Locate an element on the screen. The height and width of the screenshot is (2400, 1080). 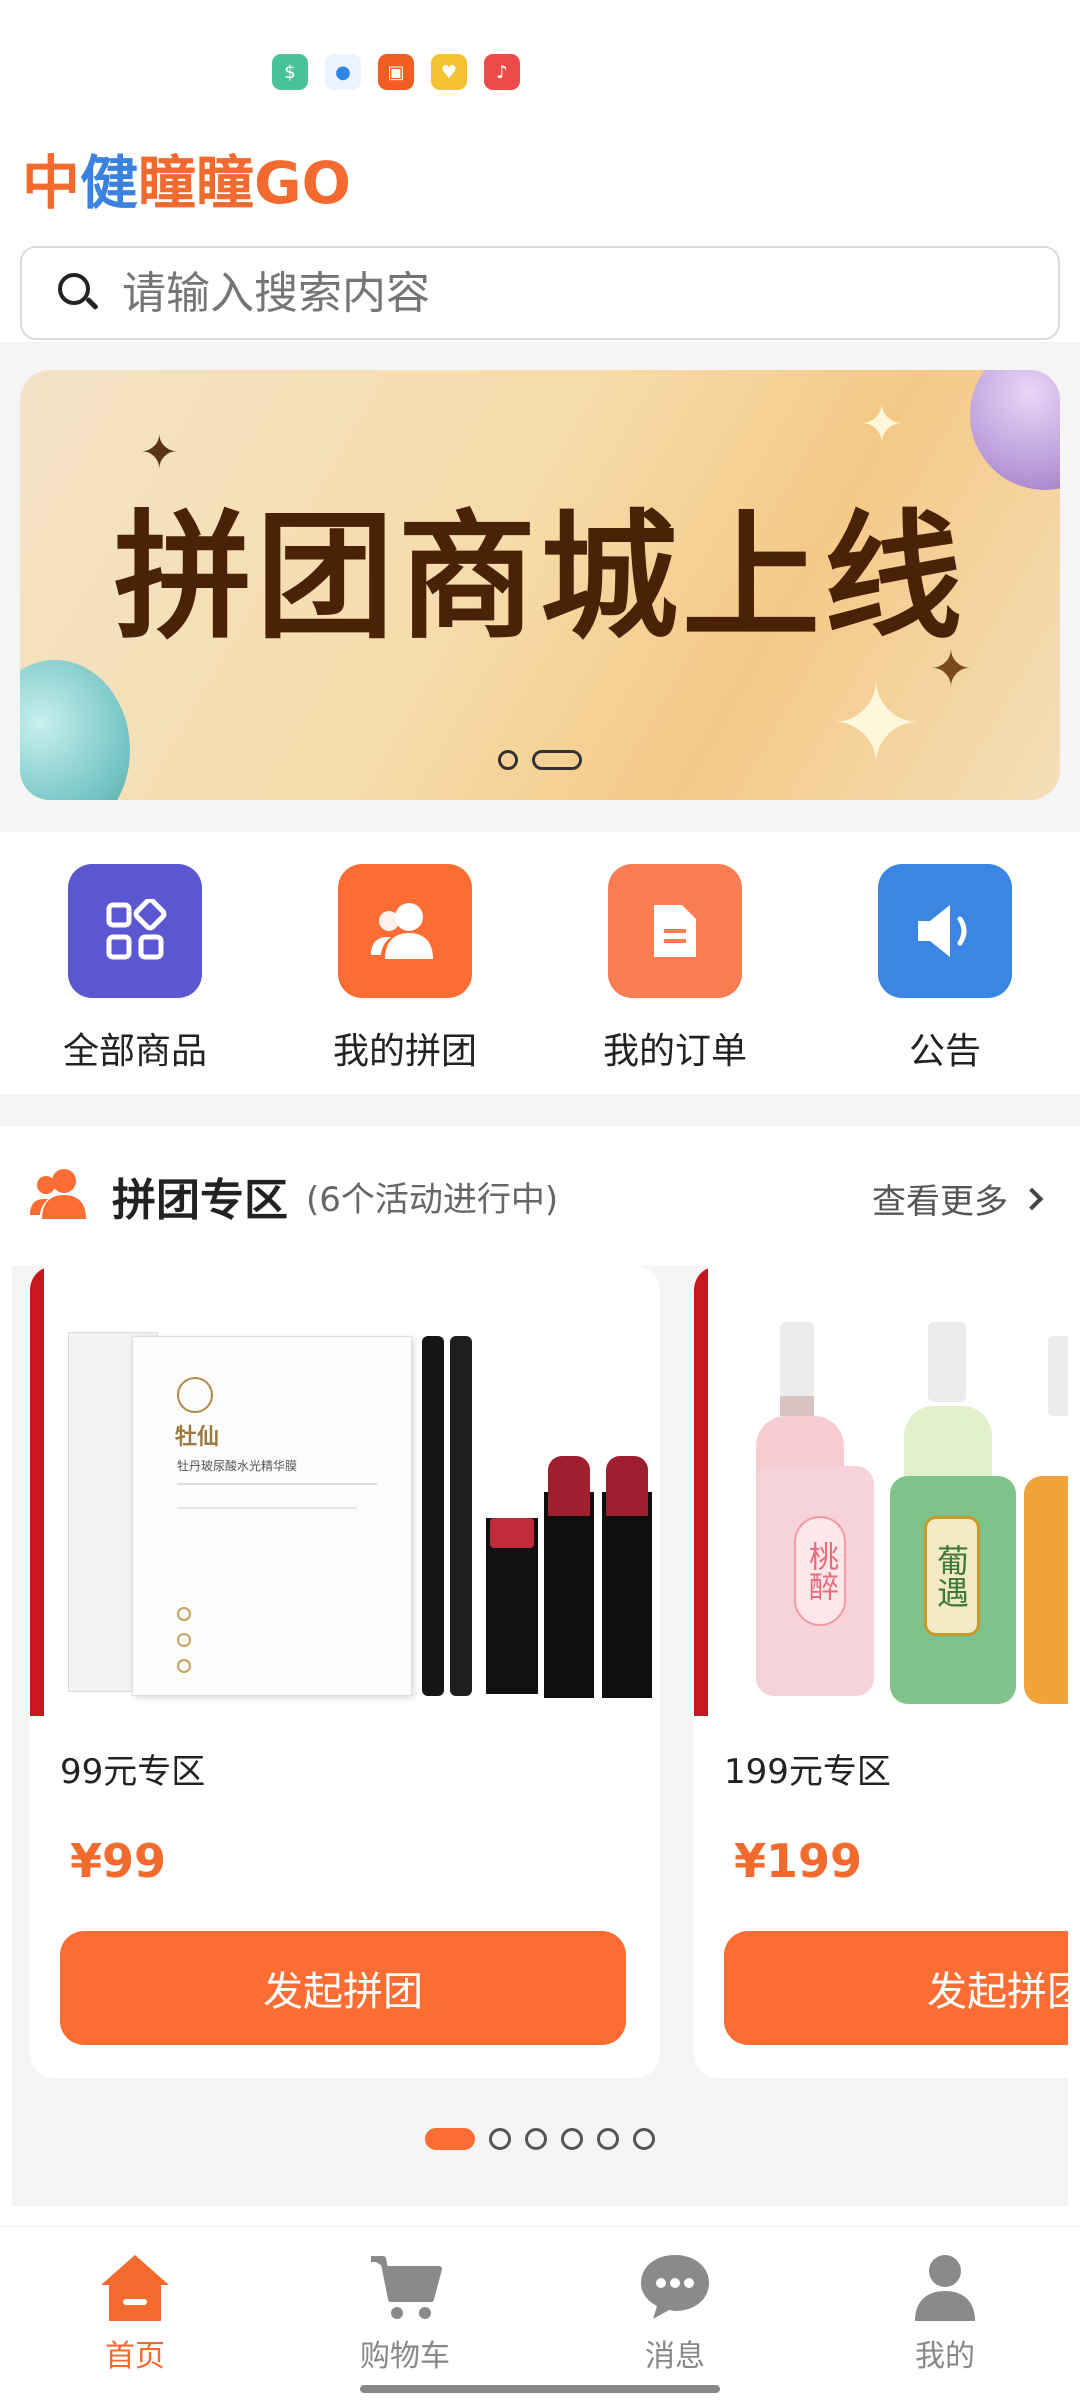
quick-menu: 全部商品 我的拼团 我的订单 公告 is located at coordinates (540, 963).